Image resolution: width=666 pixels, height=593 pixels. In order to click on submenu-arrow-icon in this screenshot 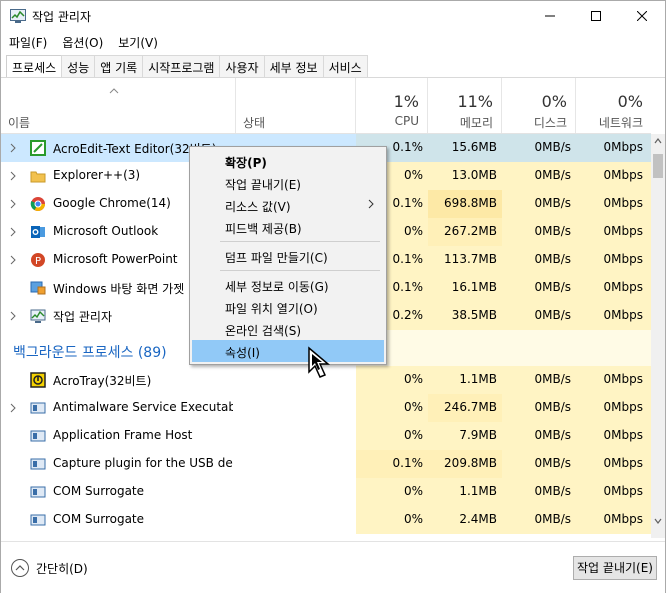, I will do `click(371, 204)`.